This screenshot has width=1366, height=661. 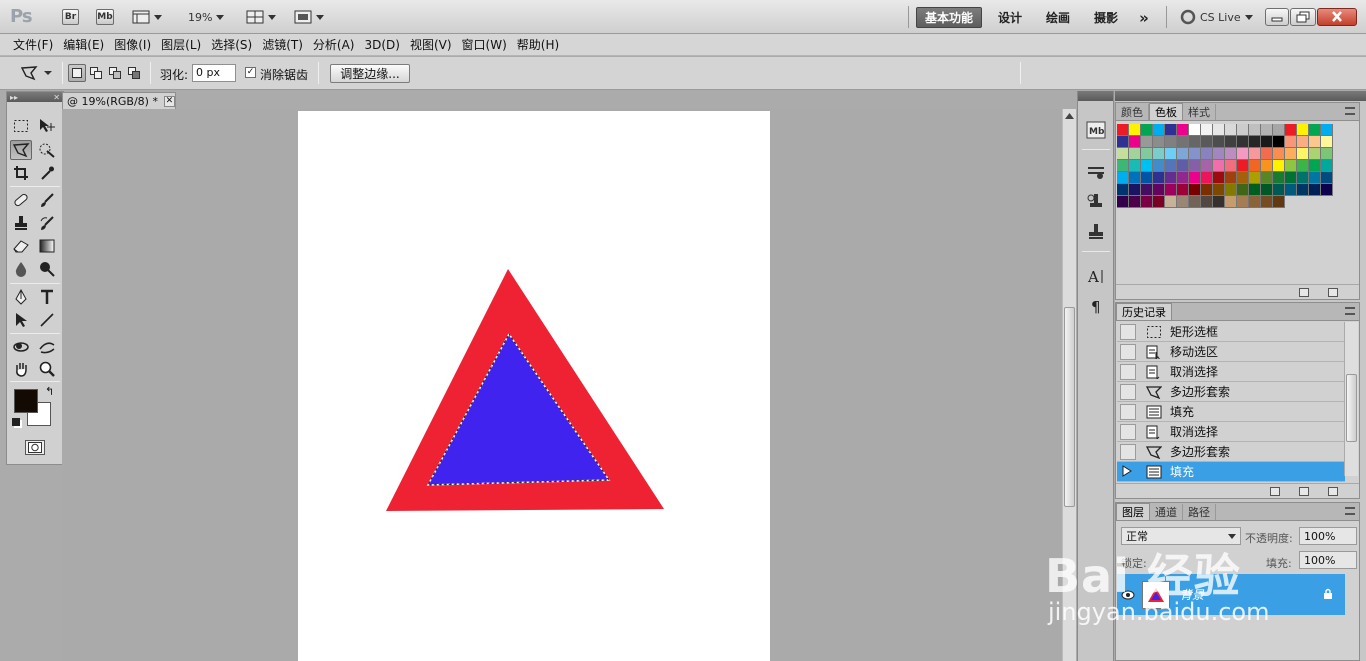 I want to click on add-to-selection-button, so click(x=96, y=73).